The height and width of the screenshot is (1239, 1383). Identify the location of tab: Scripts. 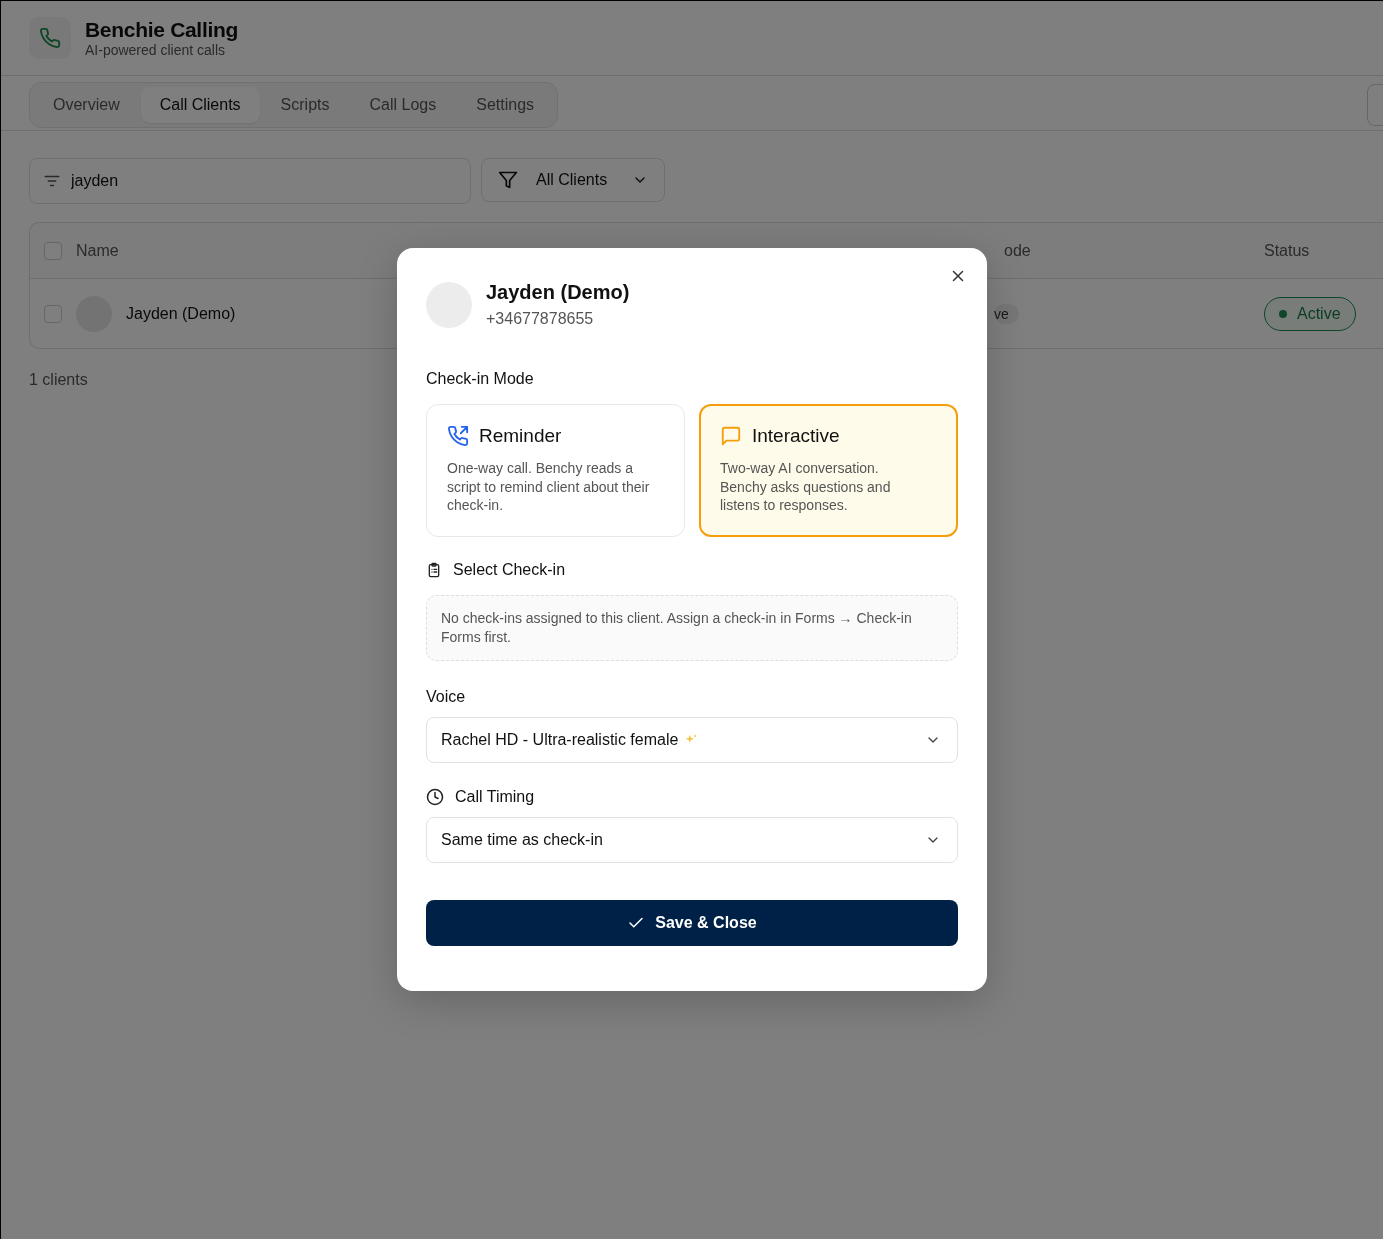
(305, 105).